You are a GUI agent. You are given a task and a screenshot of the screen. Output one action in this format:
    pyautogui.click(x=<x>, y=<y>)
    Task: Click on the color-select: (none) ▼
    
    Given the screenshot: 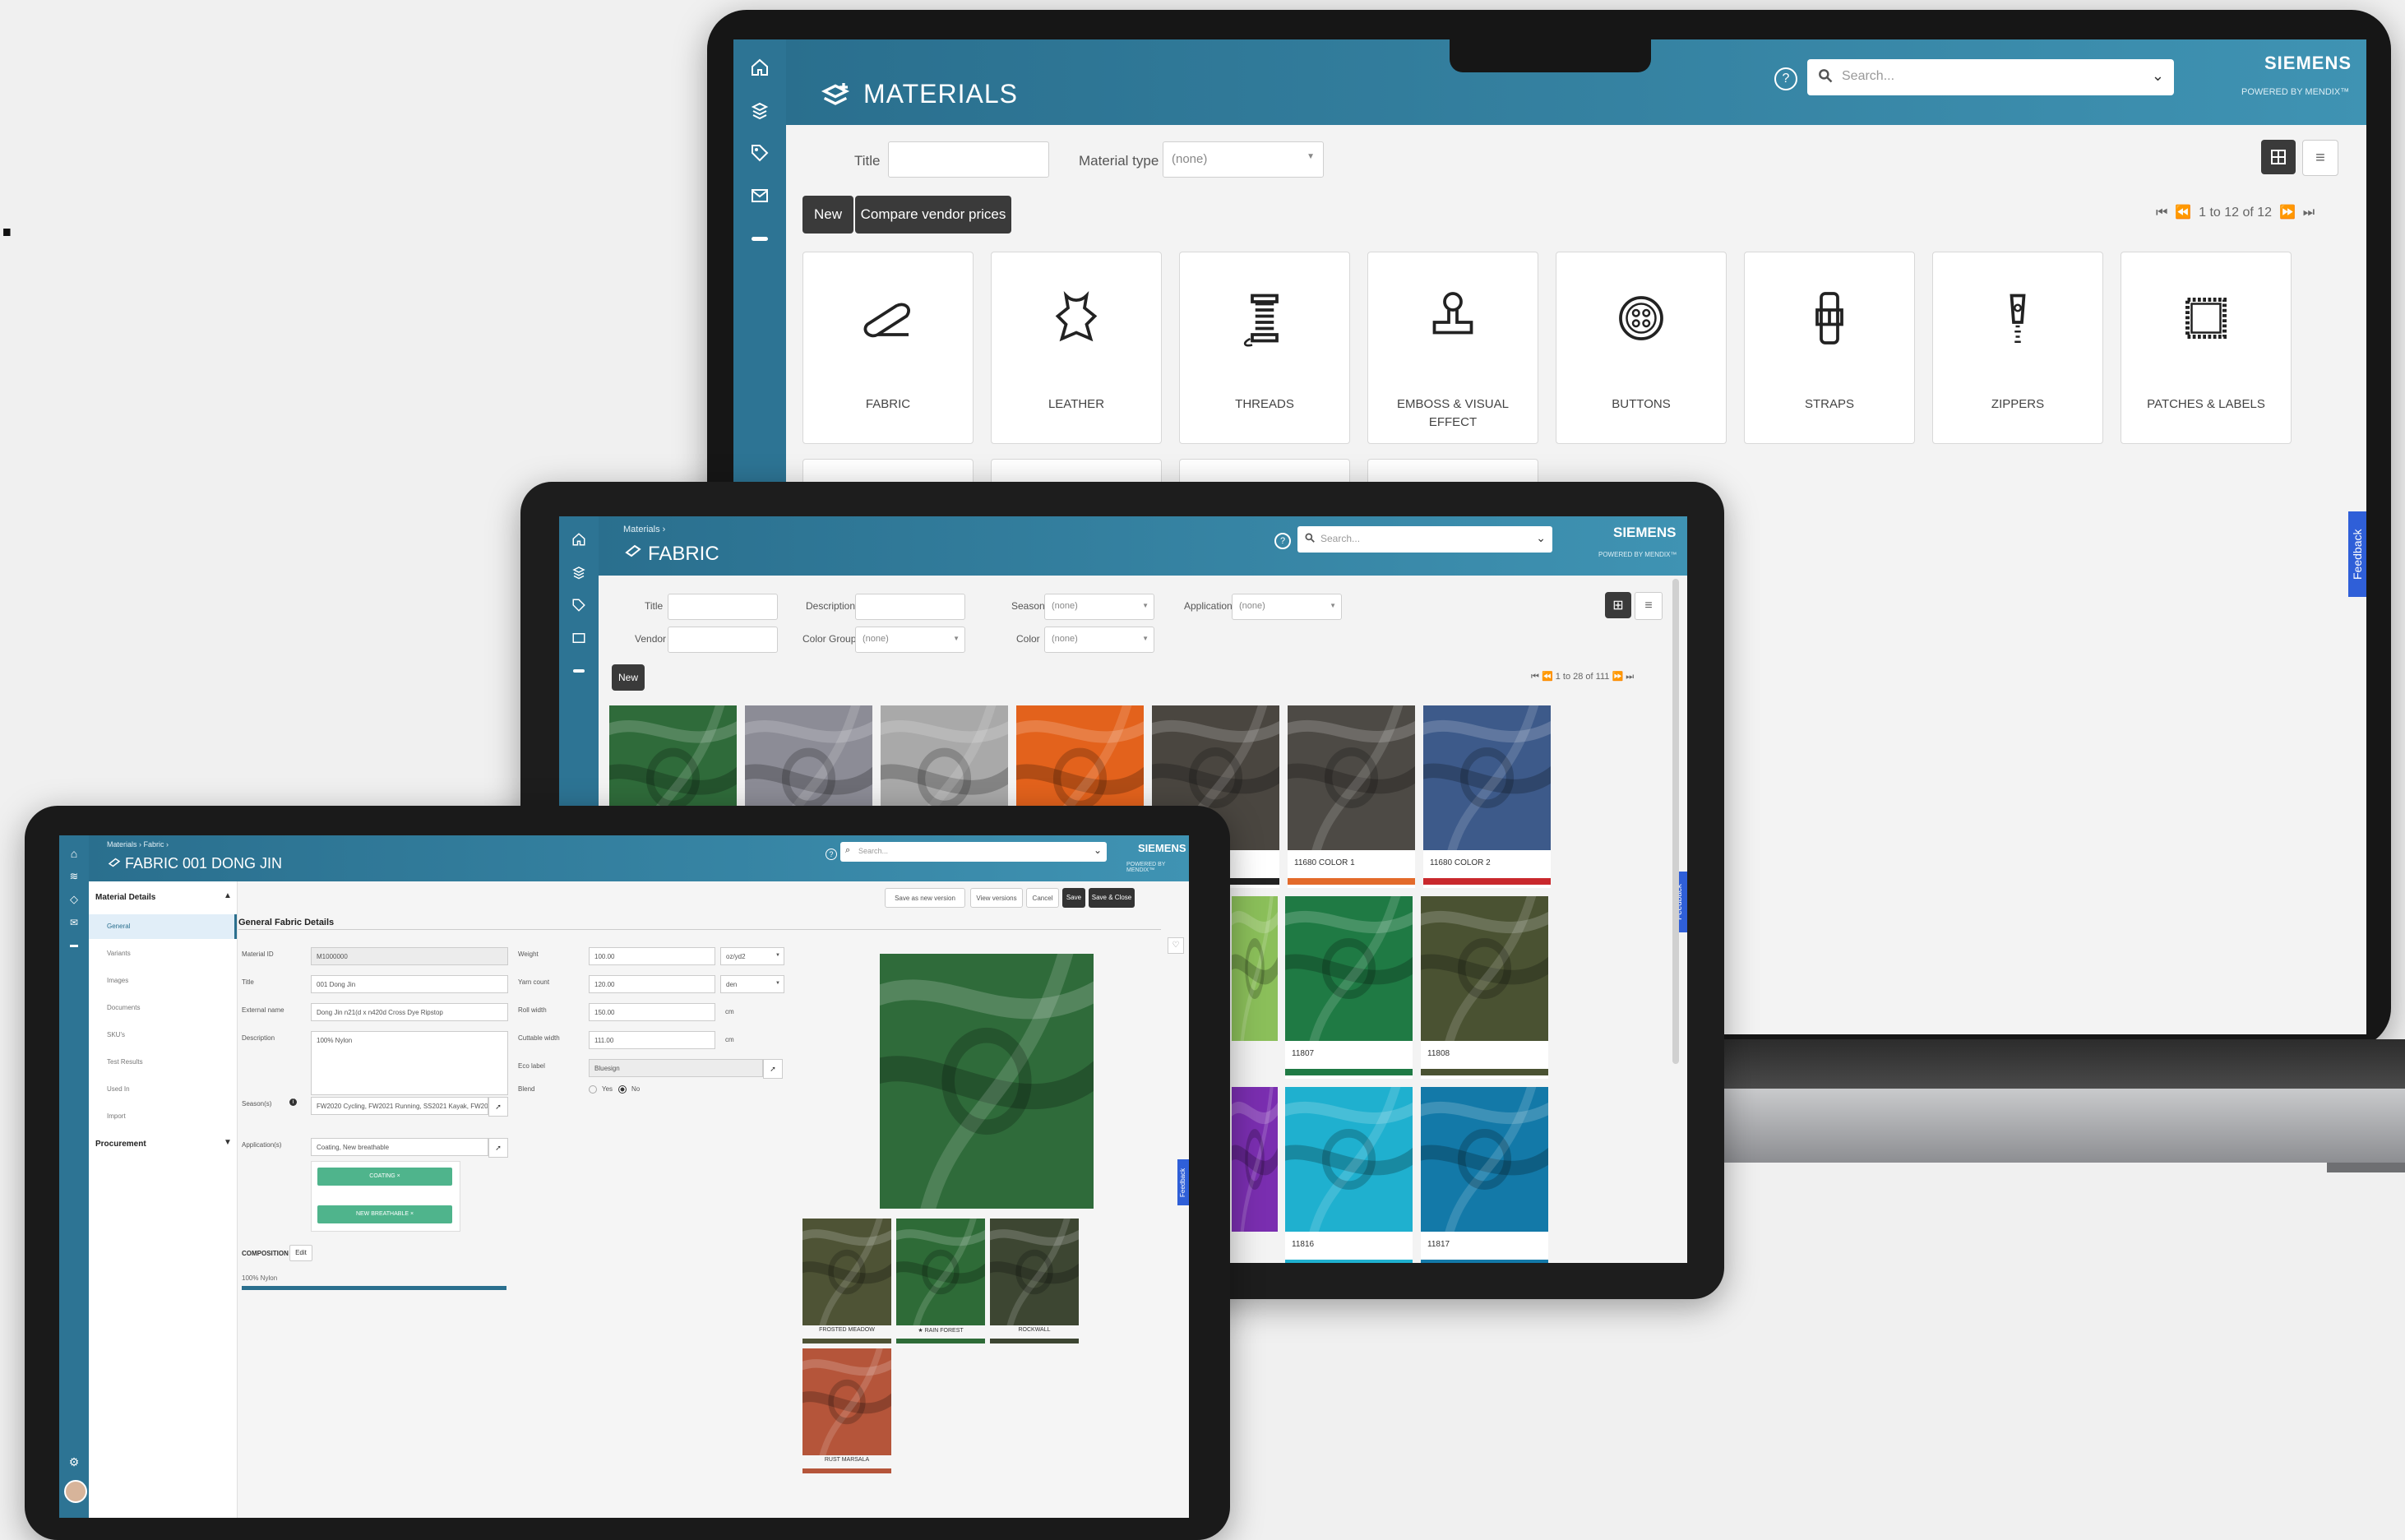 What is the action you would take?
    pyautogui.click(x=1099, y=640)
    